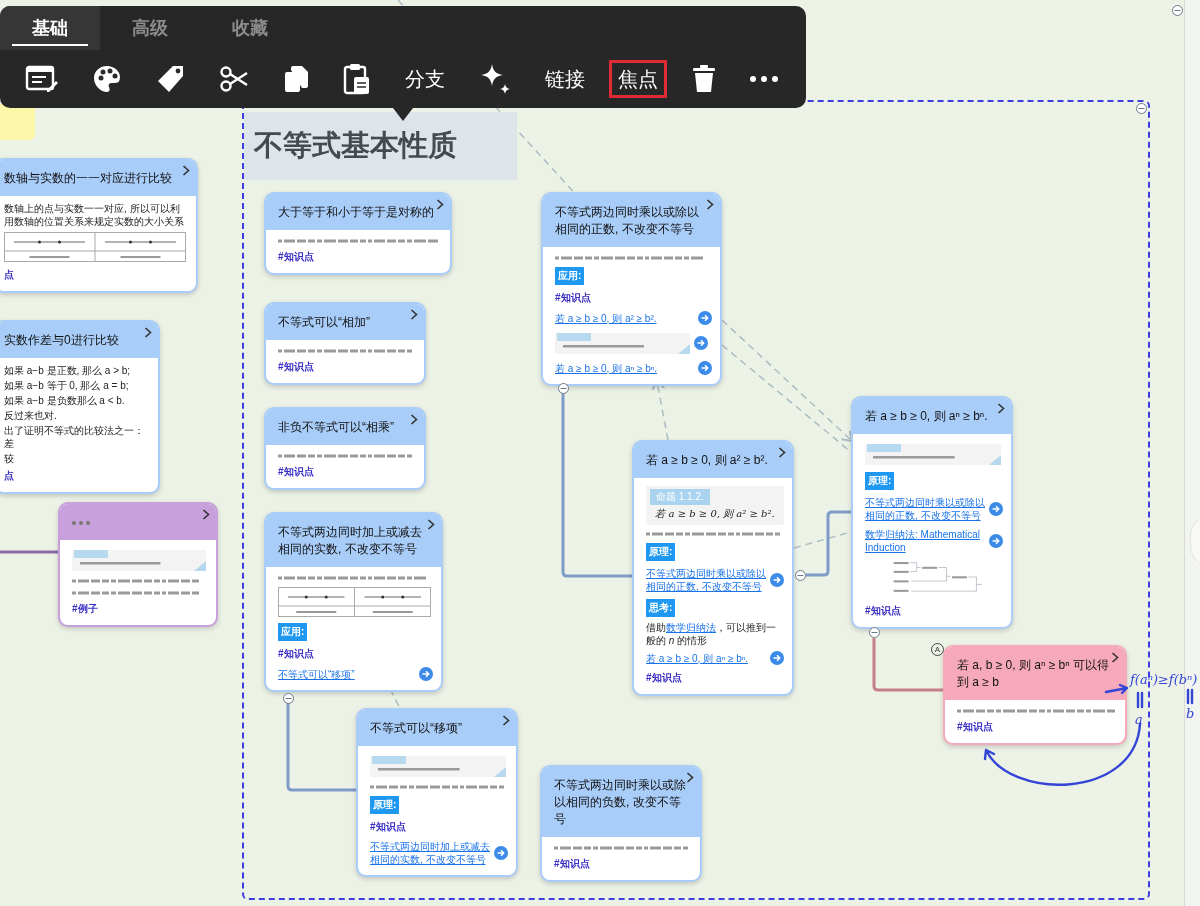 This screenshot has height=906, width=1200. Describe the element at coordinates (67, 385) in the screenshot. I see `body-text: 如果 a−b 等于 0, 那么 a = b;` at that location.